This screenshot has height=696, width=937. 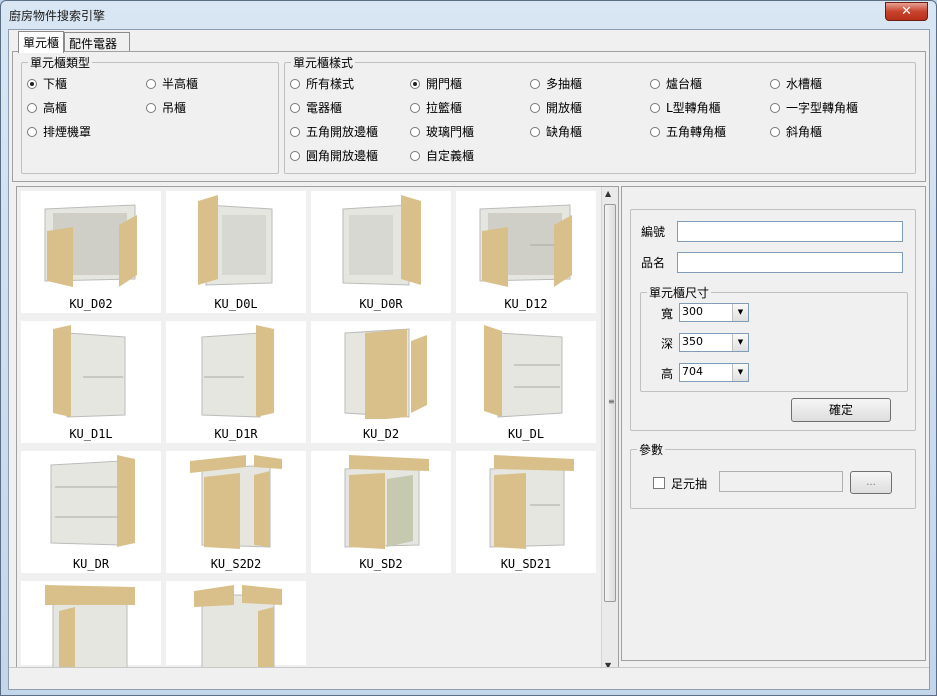 I want to click on foot-drawer-input, so click(x=781, y=481).